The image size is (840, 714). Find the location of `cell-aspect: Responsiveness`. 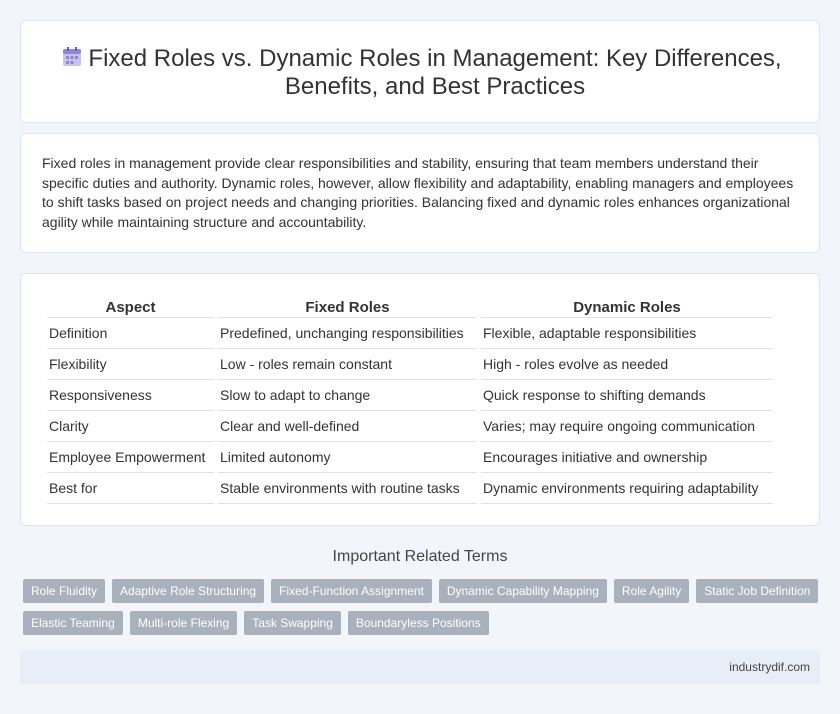

cell-aspect: Responsiveness is located at coordinates (130, 395).